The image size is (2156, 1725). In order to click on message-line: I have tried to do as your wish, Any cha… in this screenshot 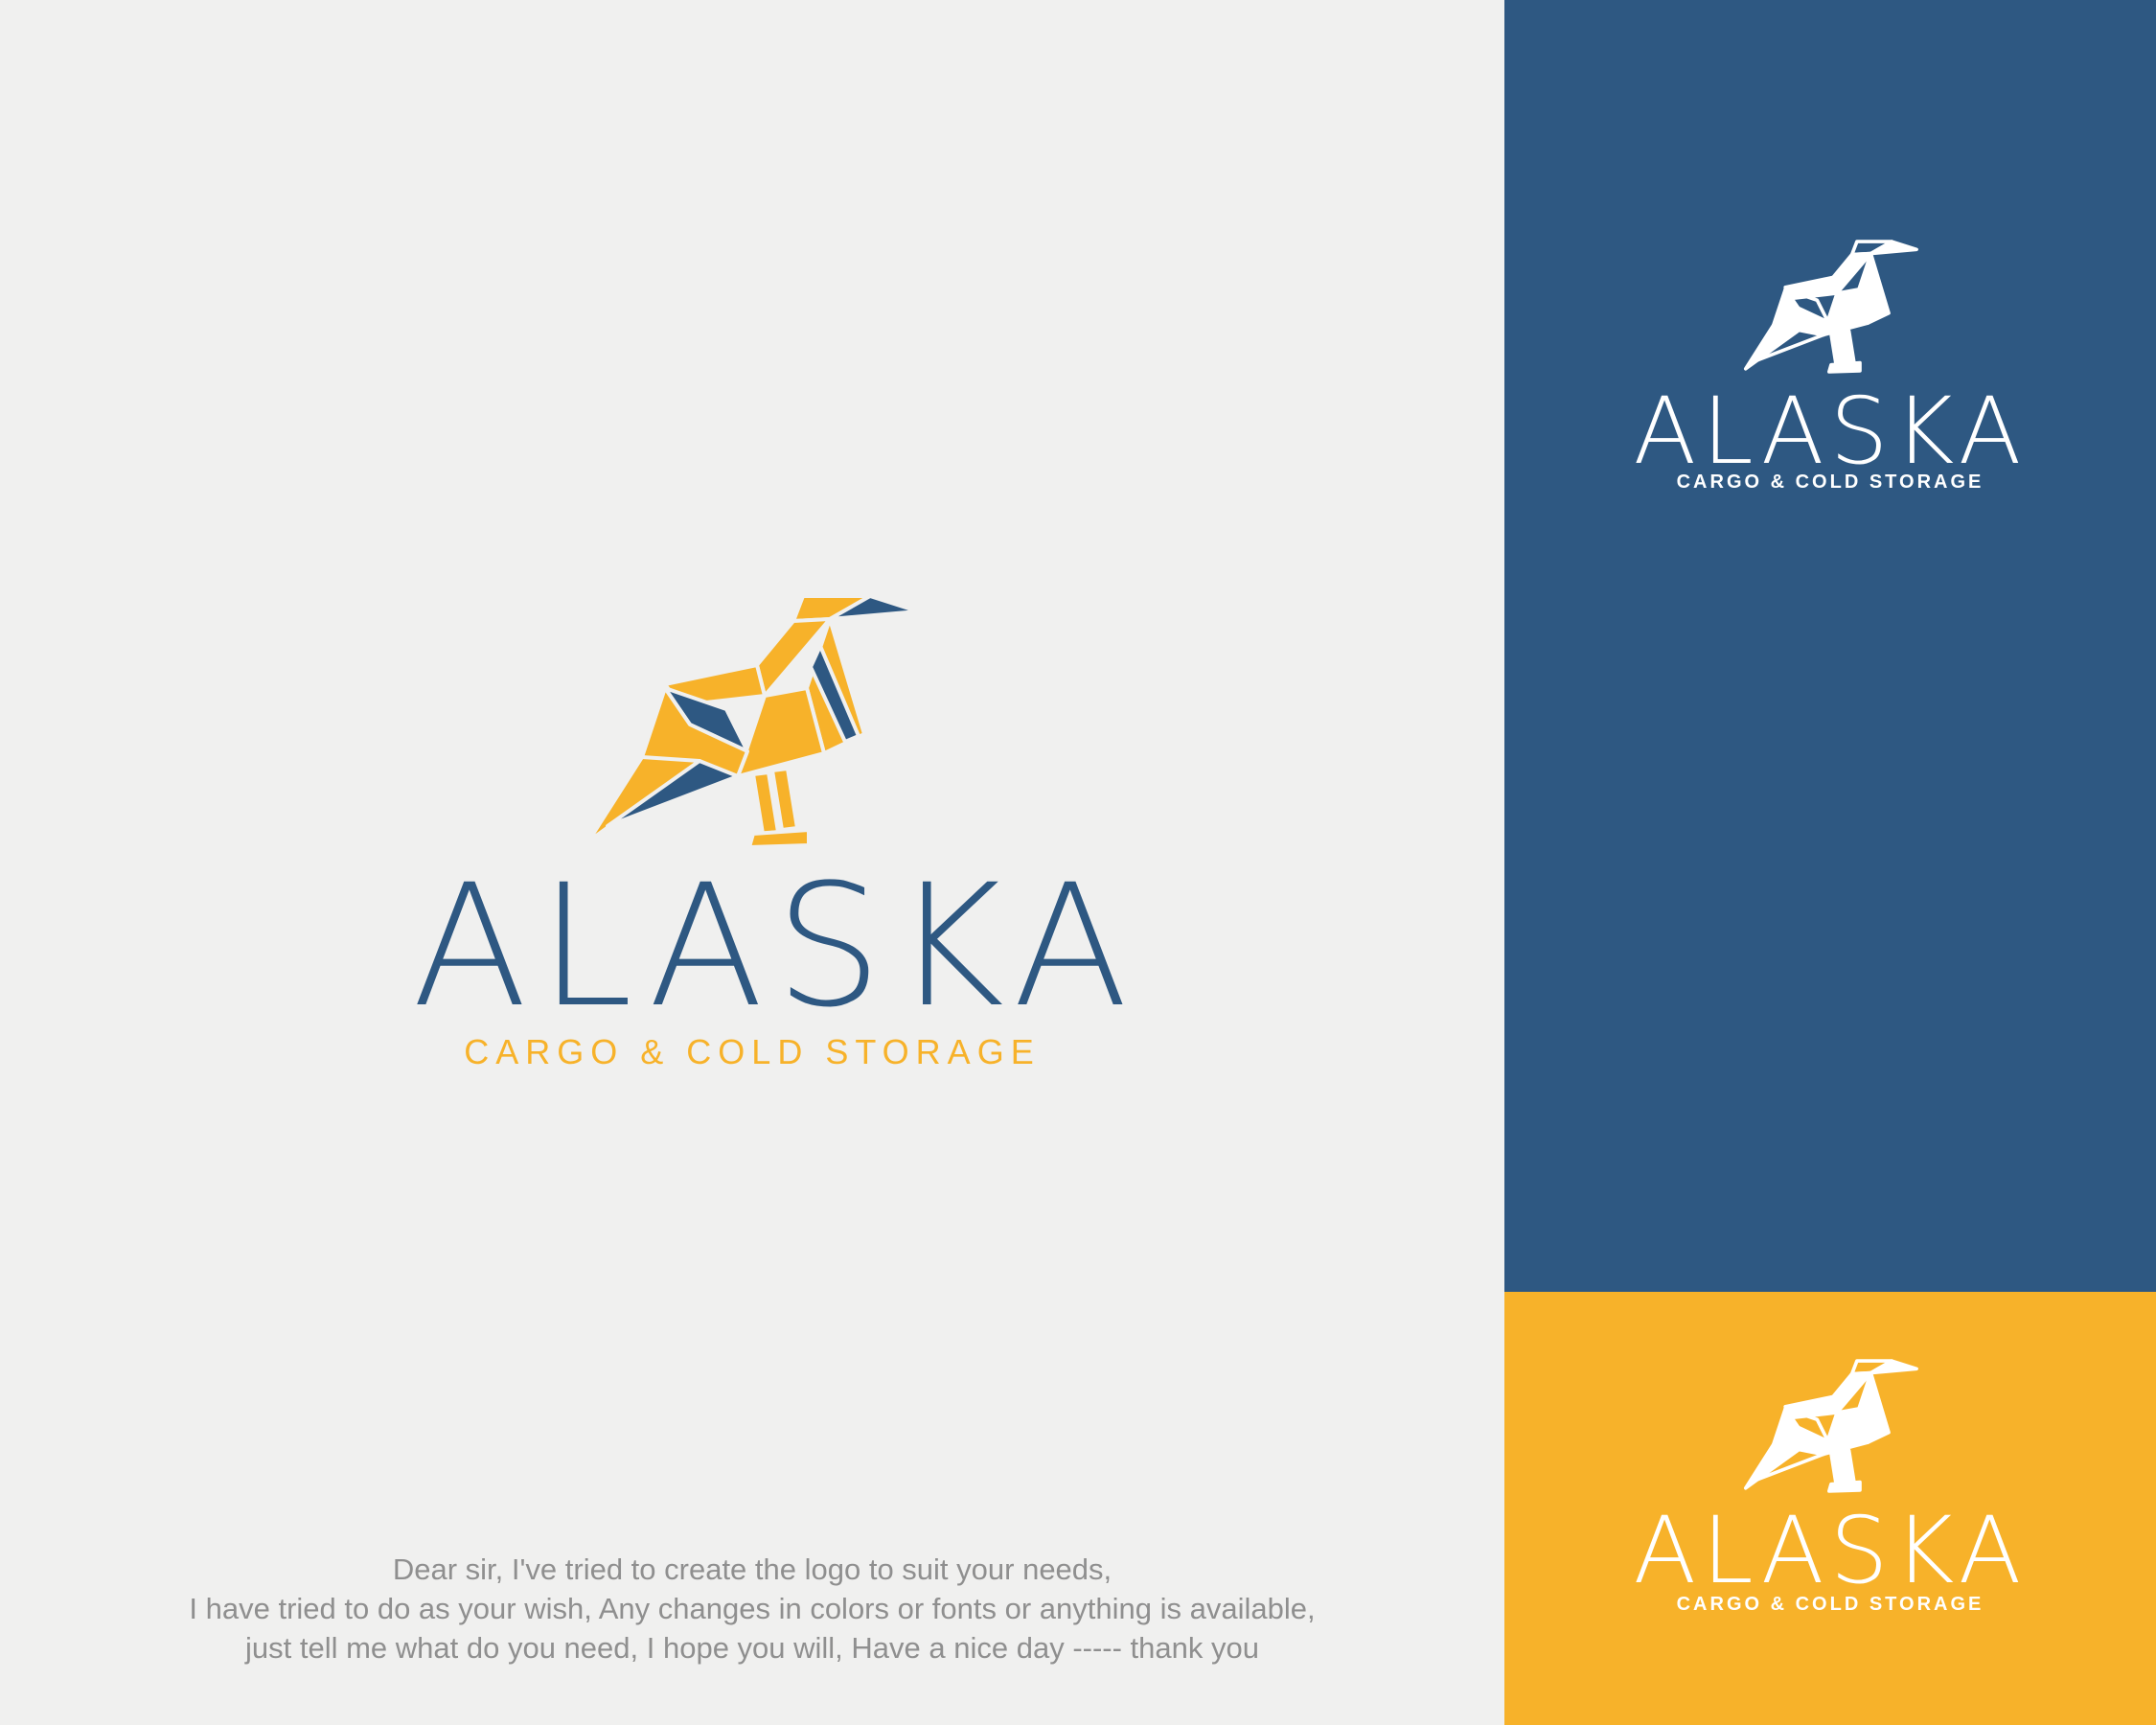, I will do `click(752, 1608)`.